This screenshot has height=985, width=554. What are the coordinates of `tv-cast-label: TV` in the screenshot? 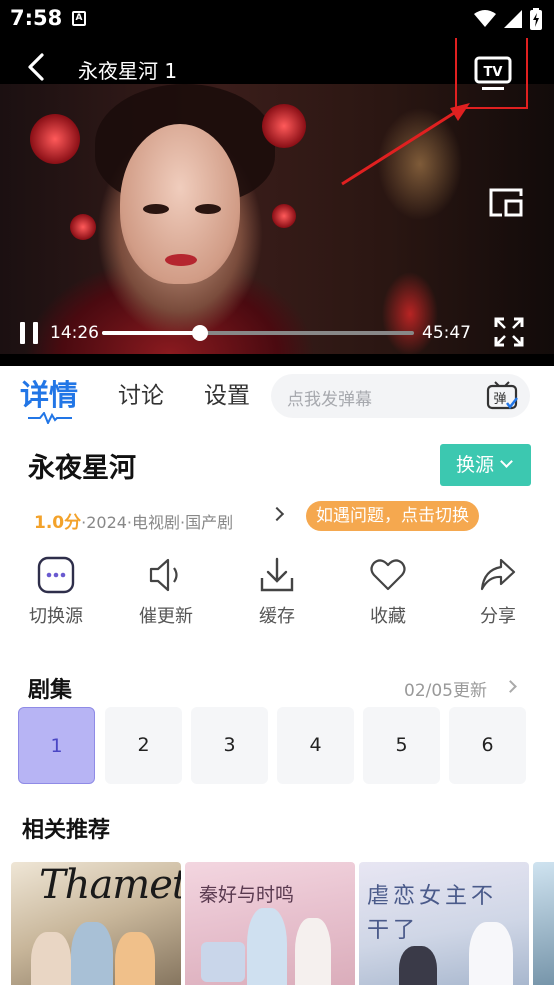 It's located at (493, 72).